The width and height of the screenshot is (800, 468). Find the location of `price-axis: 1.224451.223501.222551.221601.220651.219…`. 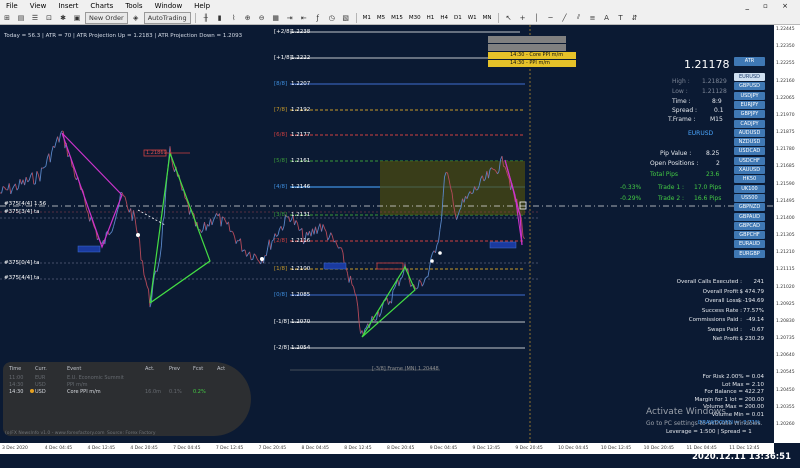

price-axis: 1.224451.223501.222551.221601.220651.219… is located at coordinates (787, 234).